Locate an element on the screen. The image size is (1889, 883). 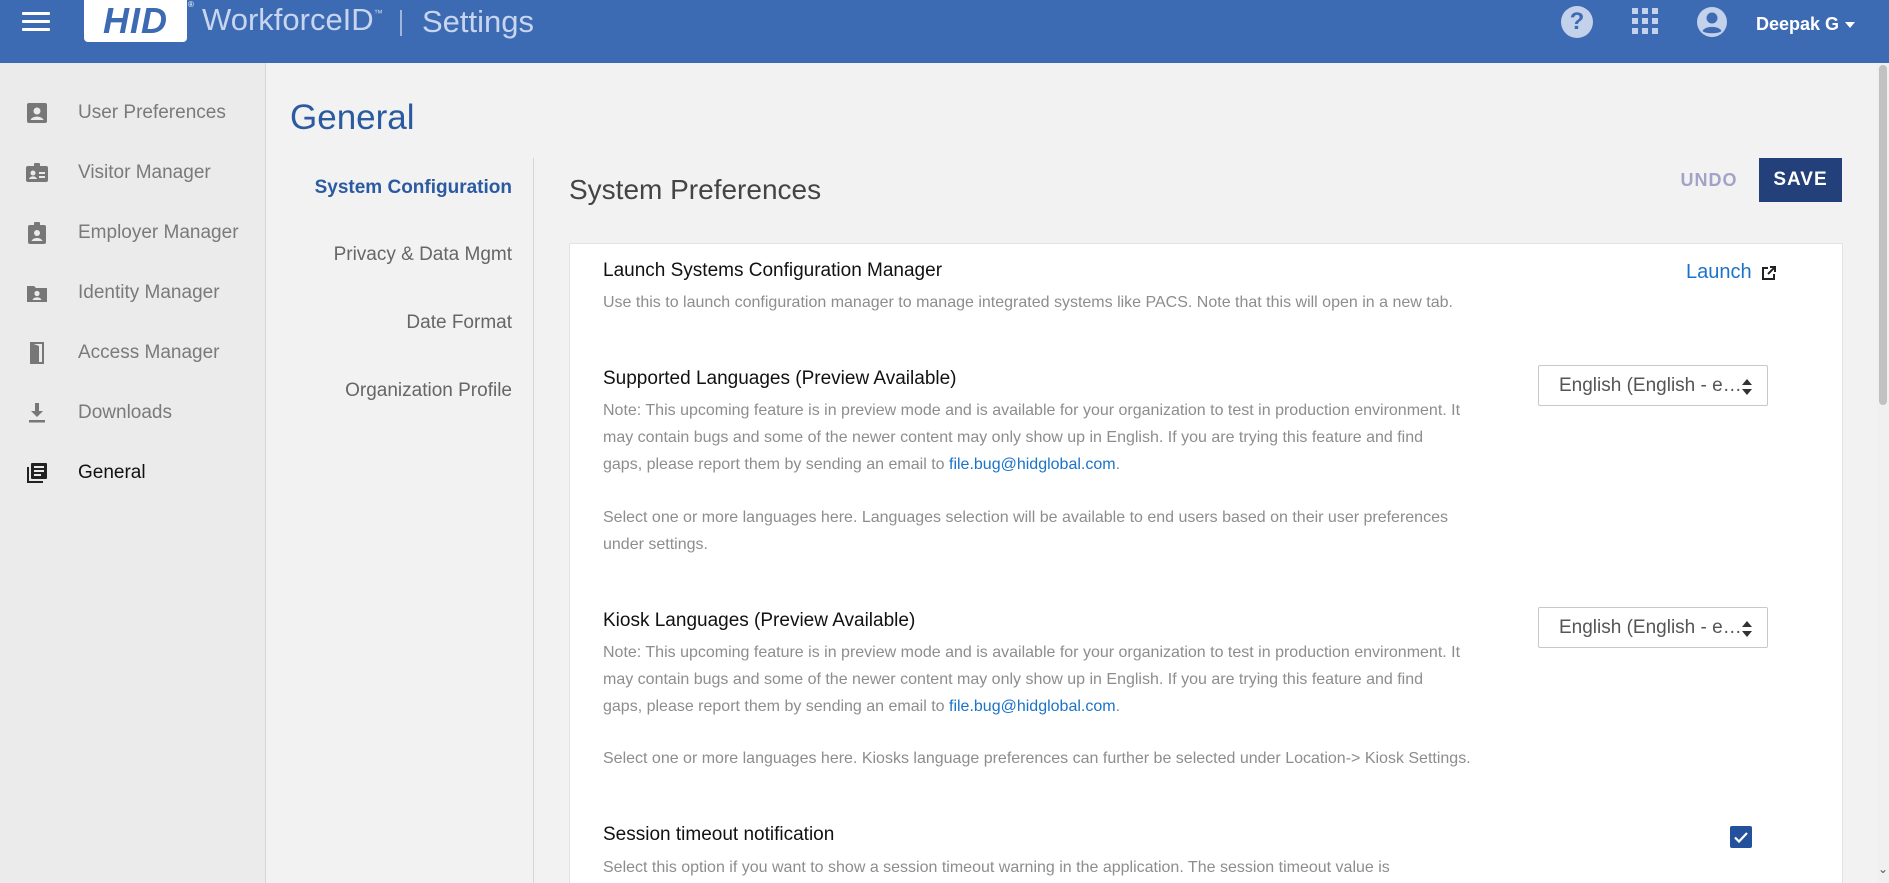
sidebar-item-visitor-manager: Visitor Manager is located at coordinates (132, 173).